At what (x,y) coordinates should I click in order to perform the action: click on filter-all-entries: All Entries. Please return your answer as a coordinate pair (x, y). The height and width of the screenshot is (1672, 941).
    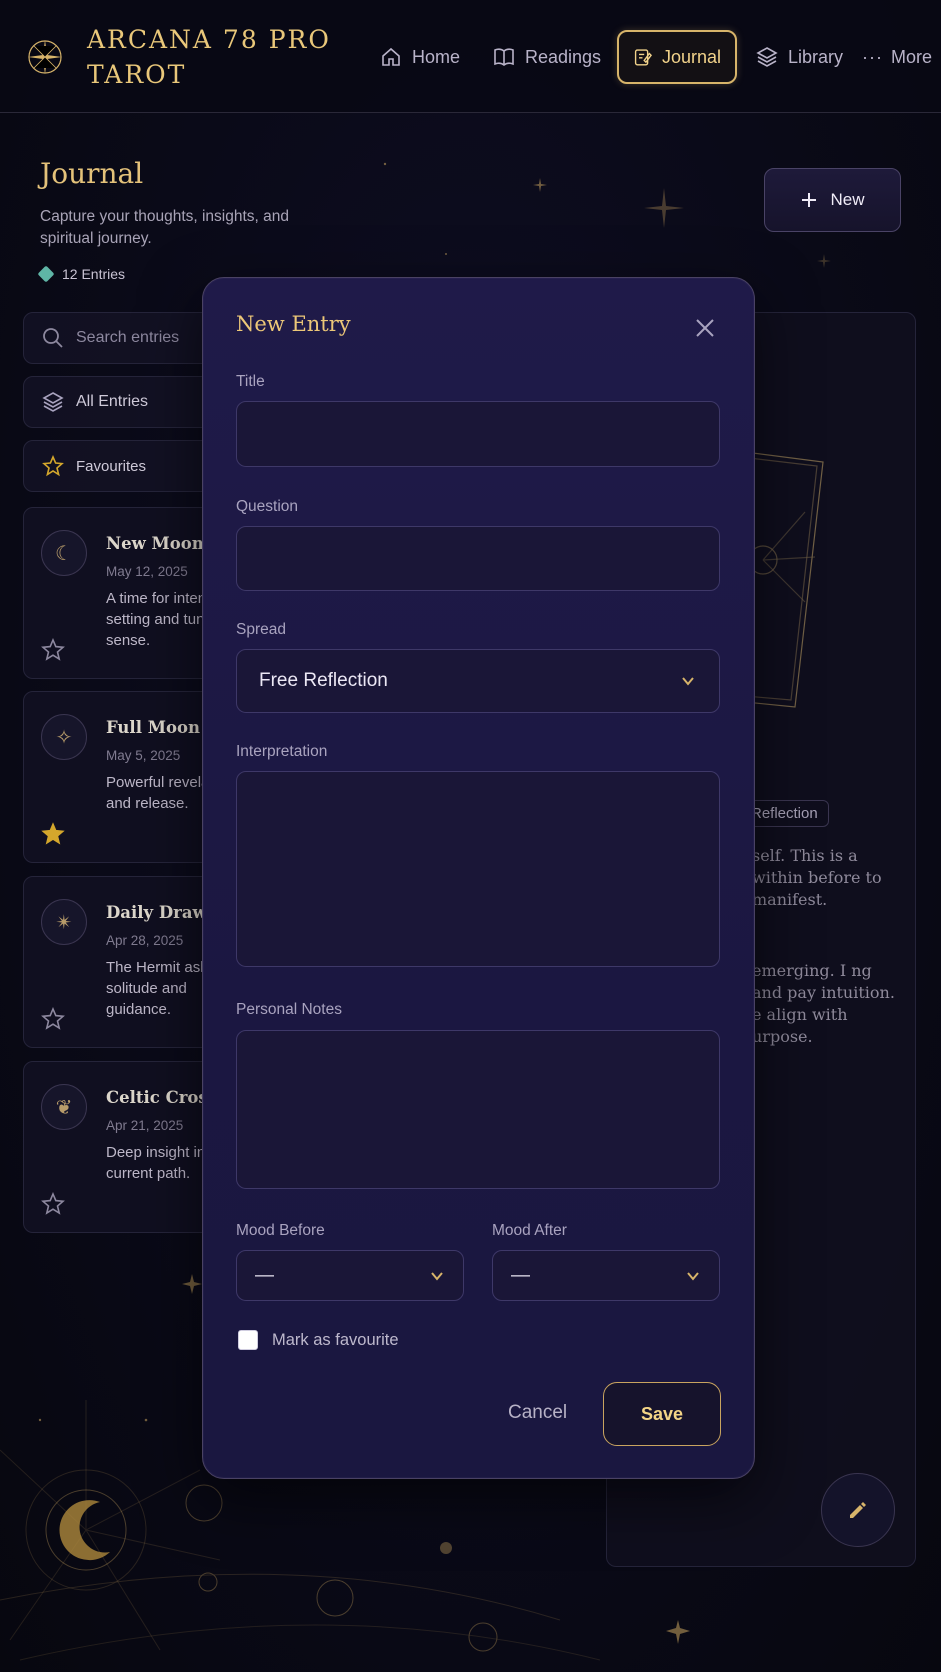
    Looking at the image, I should click on (123, 402).